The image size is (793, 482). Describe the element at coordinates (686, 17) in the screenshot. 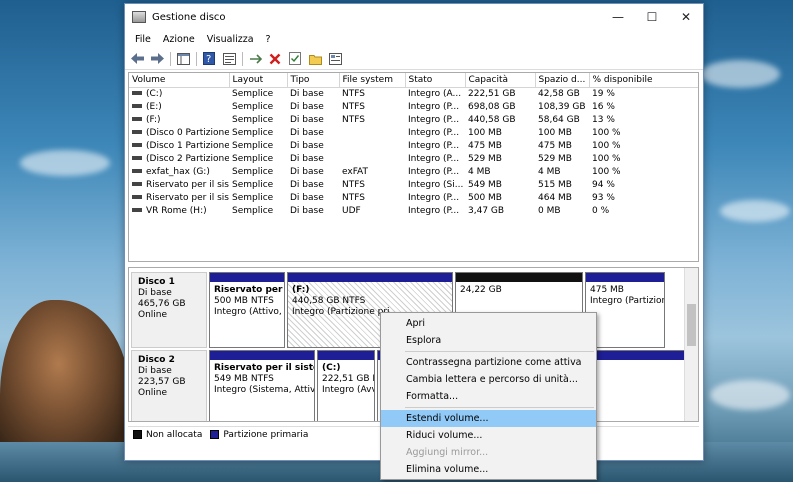

I see `close-button: ✕` at that location.